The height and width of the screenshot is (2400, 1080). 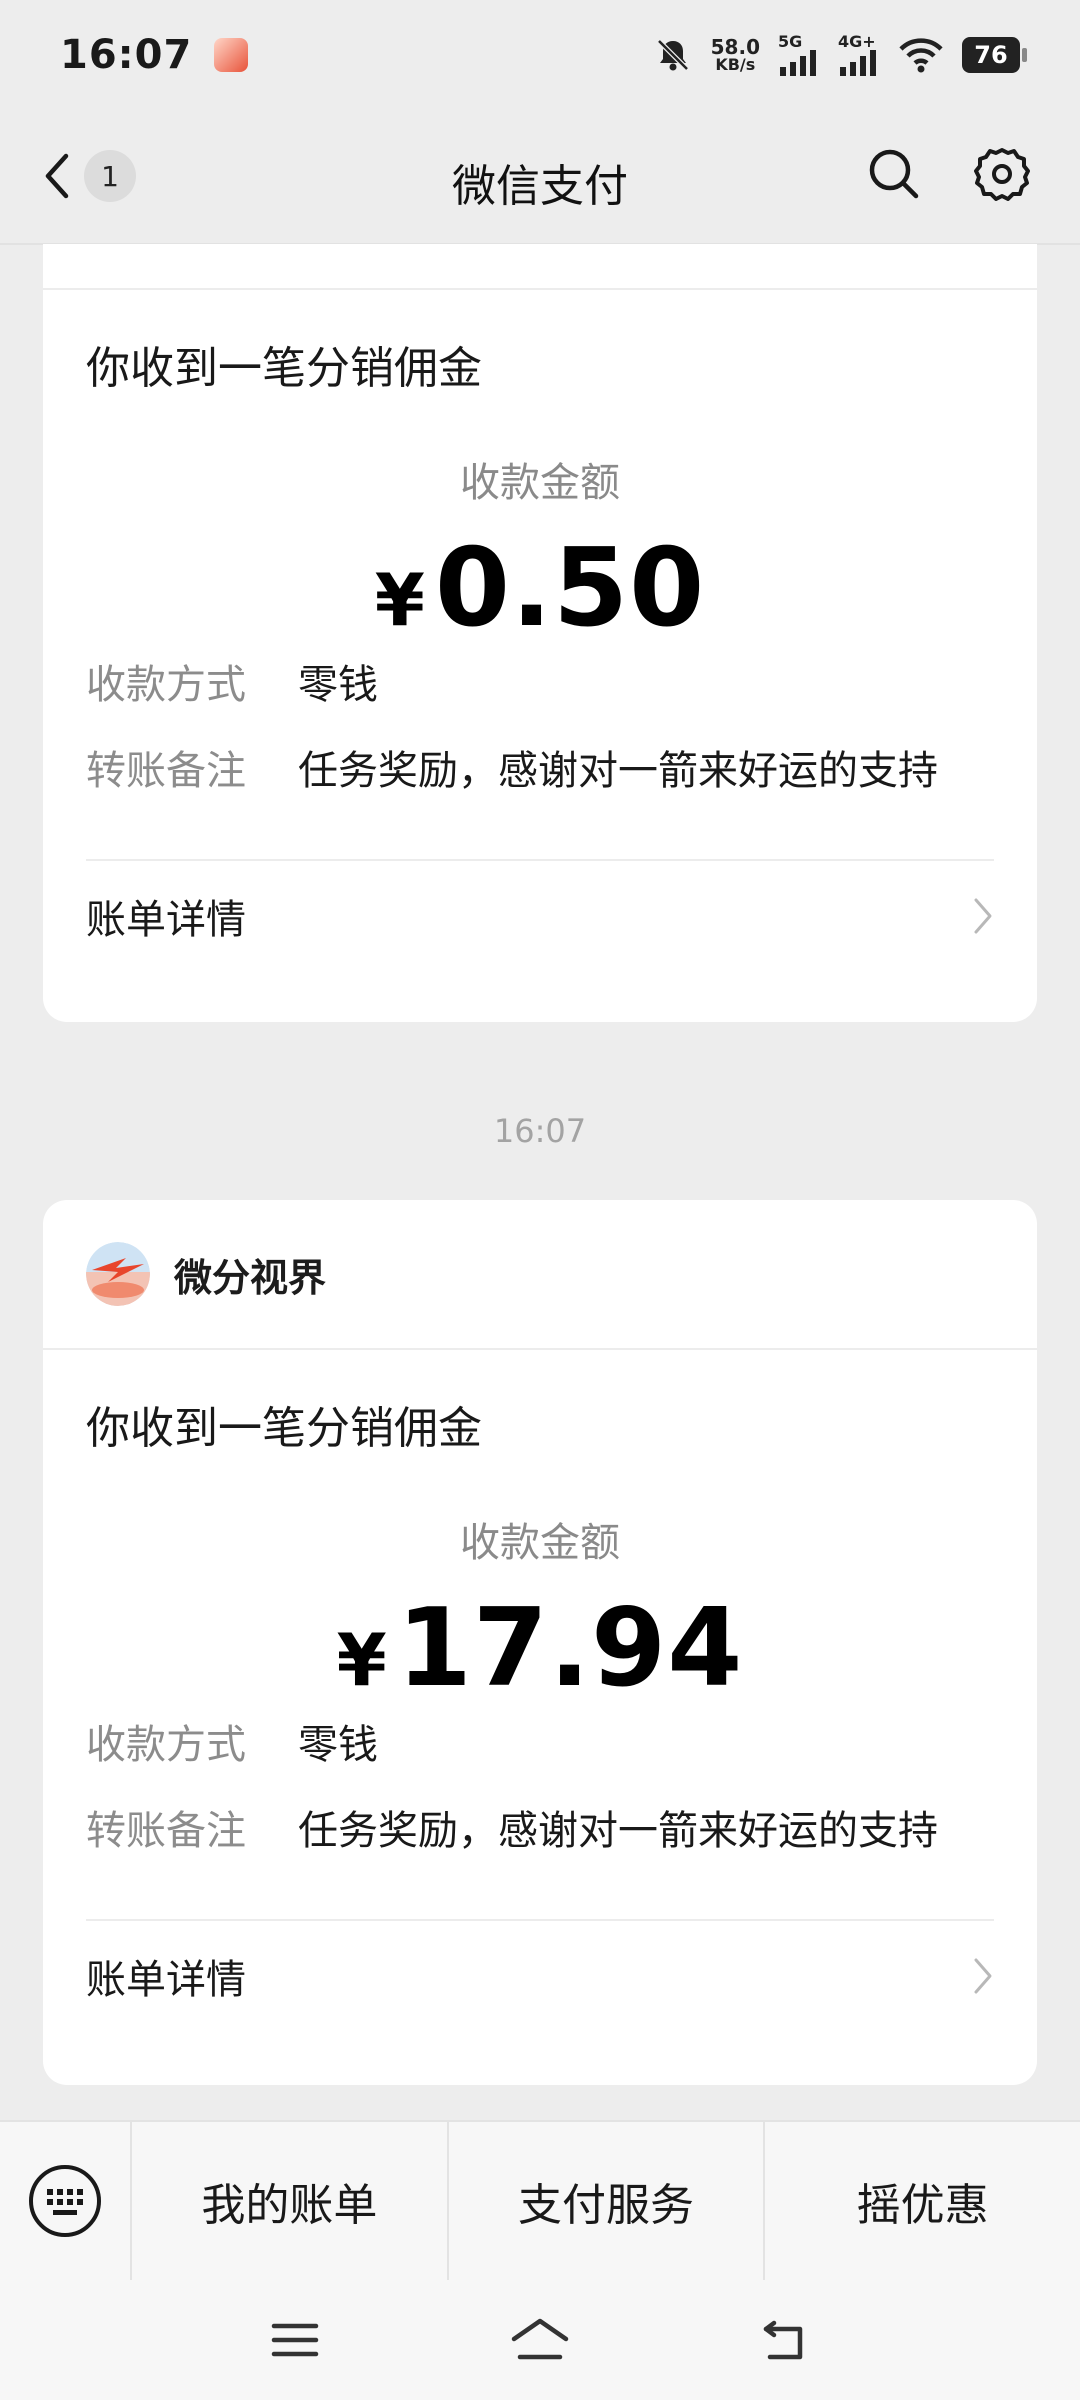 What do you see at coordinates (921, 55) in the screenshot?
I see `wifi-icon` at bounding box center [921, 55].